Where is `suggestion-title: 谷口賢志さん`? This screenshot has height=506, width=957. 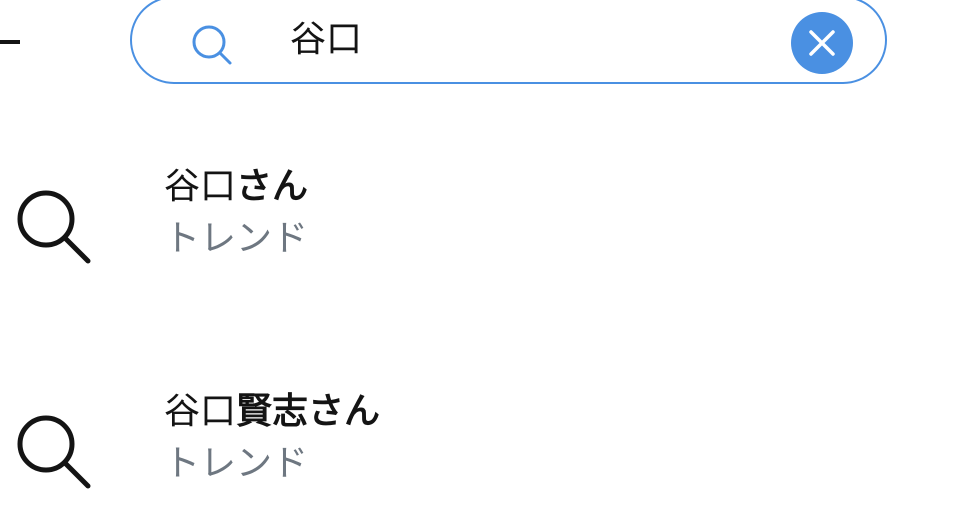 suggestion-title: 谷口賢志さん is located at coordinates (272, 412).